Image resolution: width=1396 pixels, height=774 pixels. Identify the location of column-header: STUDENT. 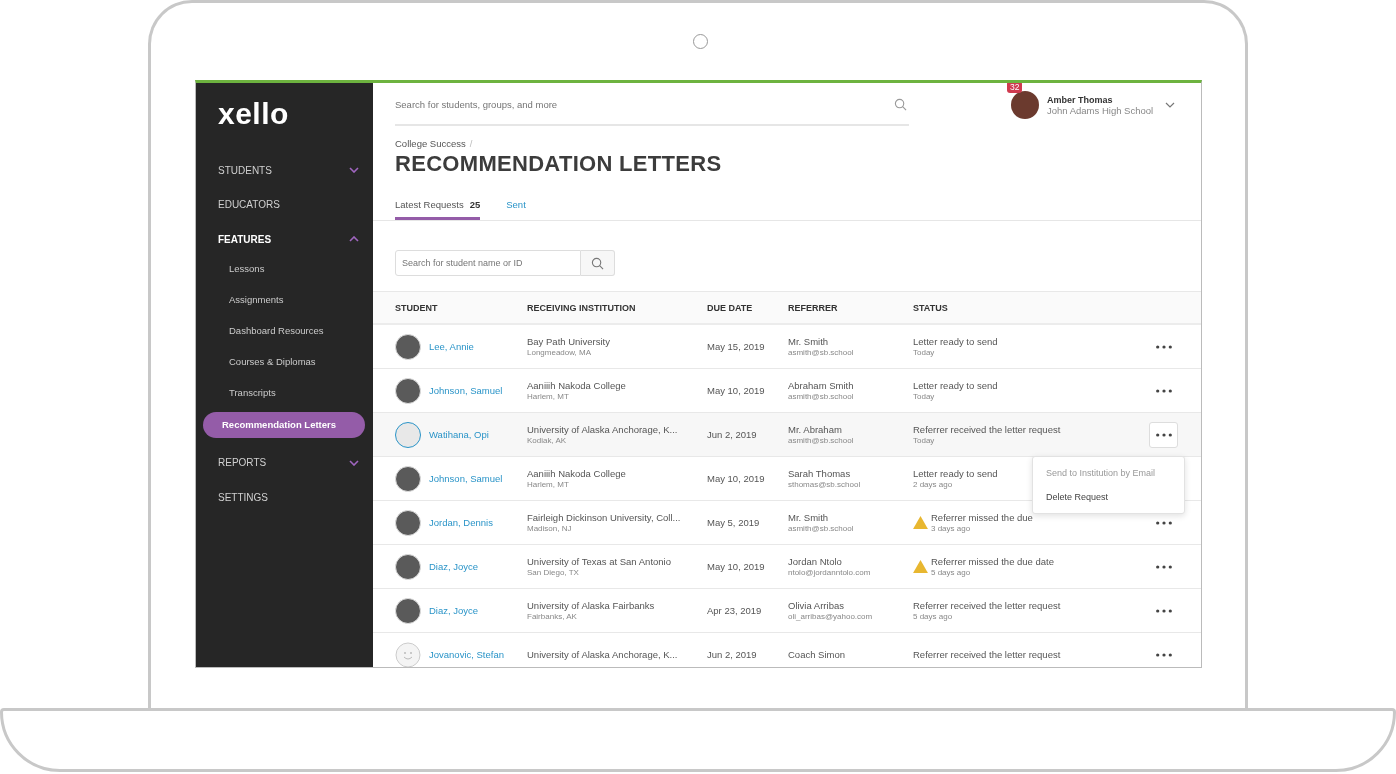
(417, 307).